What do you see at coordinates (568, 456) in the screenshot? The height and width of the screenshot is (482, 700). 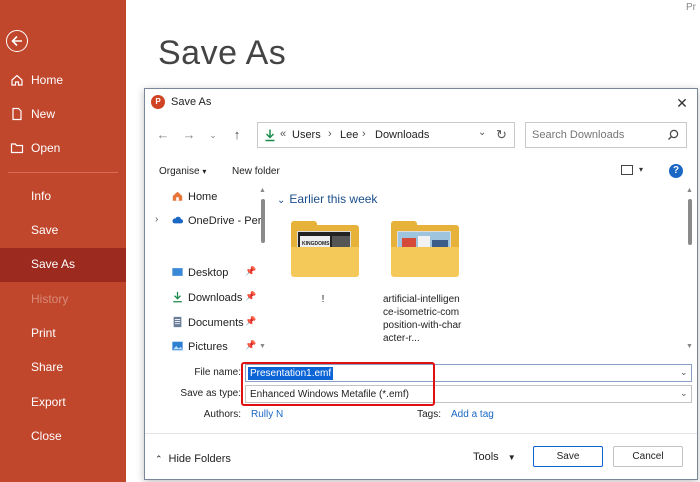 I see `save-button: Save` at bounding box center [568, 456].